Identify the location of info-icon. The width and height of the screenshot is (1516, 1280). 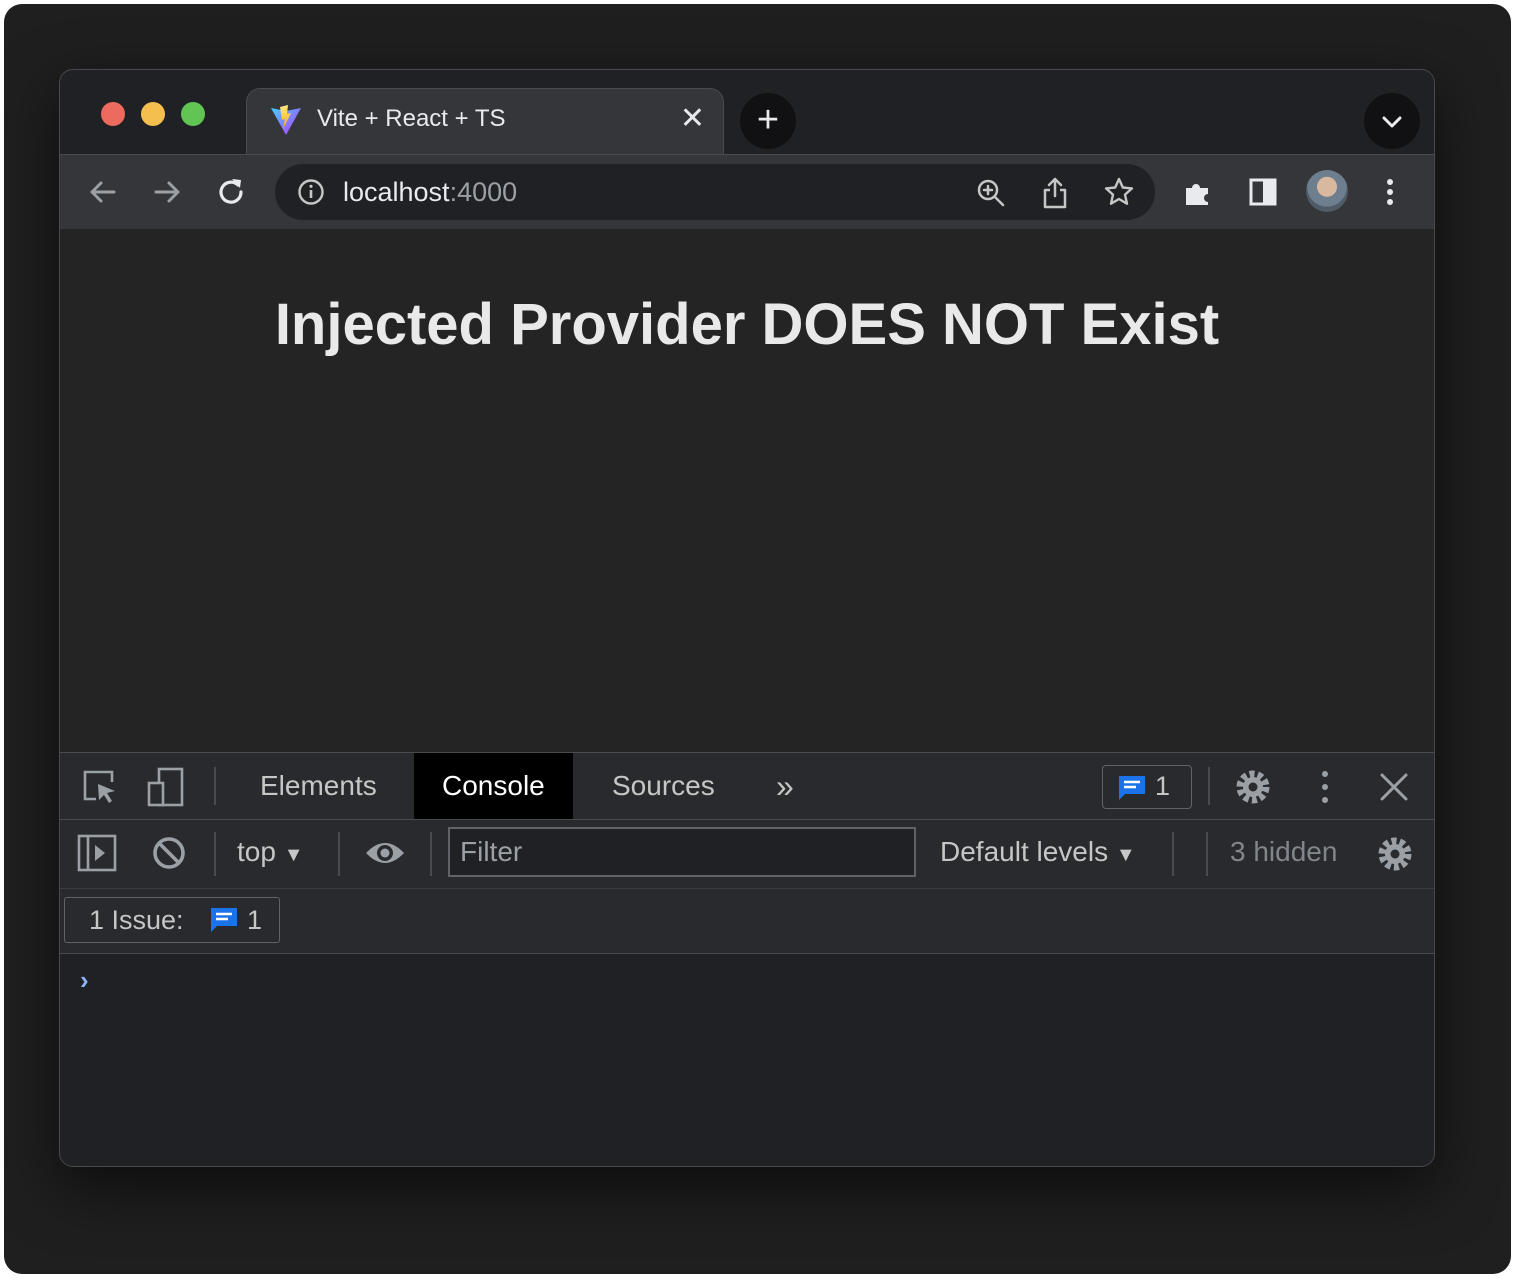
(311, 192).